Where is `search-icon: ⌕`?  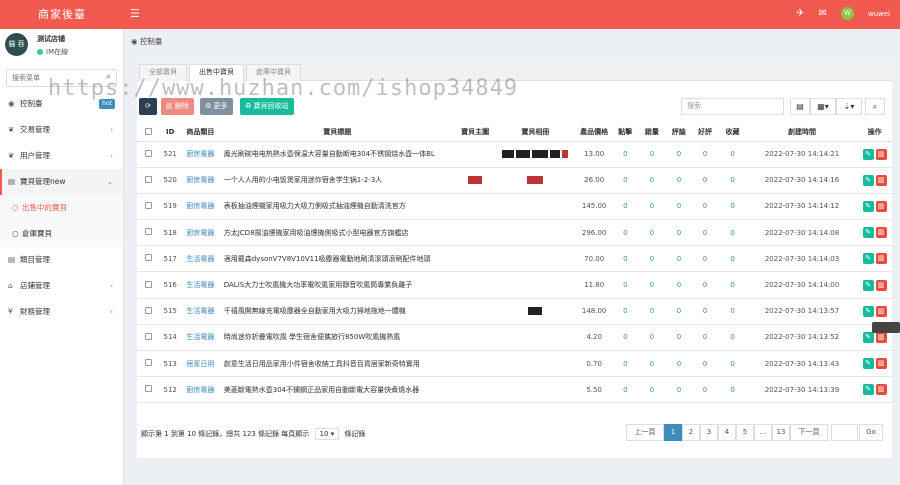 search-icon: ⌕ is located at coordinates (875, 106).